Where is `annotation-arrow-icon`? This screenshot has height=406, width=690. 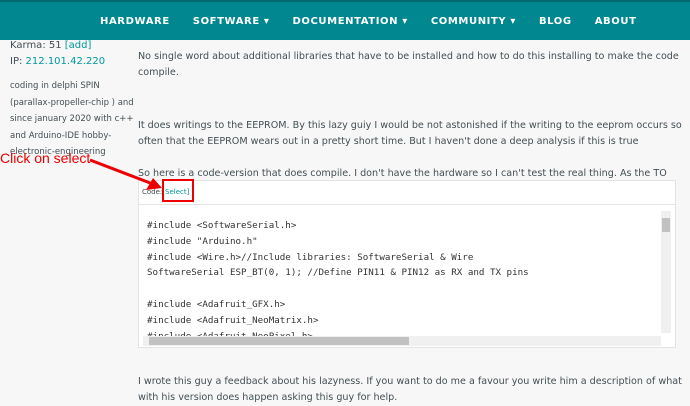 annotation-arrow-icon is located at coordinates (125, 174).